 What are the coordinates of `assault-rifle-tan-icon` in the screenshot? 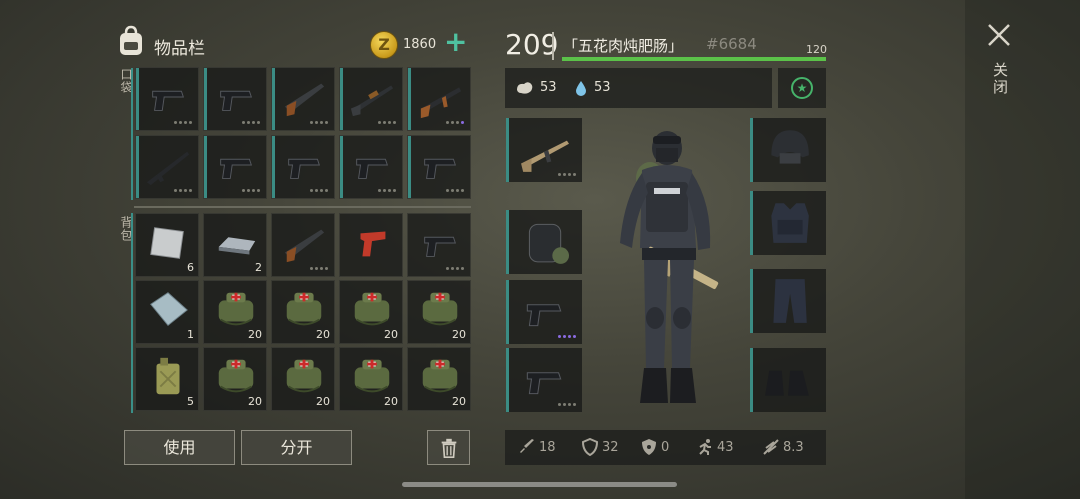 It's located at (545, 156).